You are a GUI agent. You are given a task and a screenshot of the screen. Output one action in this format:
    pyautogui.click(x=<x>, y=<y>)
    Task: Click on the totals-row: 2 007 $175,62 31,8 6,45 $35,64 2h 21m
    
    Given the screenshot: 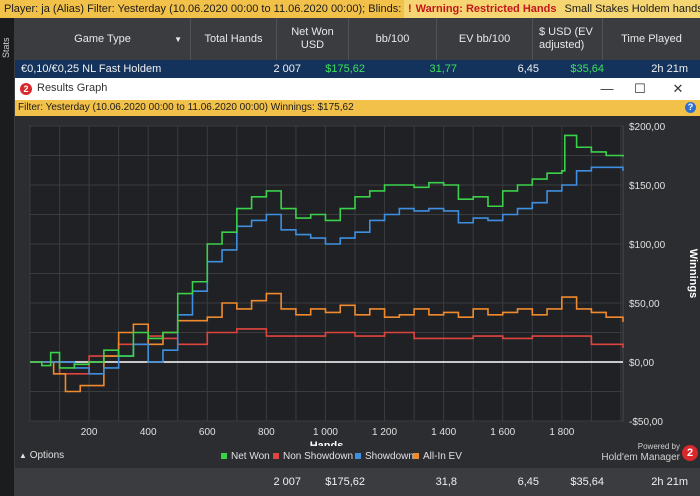 What is the action you would take?
    pyautogui.click(x=357, y=482)
    